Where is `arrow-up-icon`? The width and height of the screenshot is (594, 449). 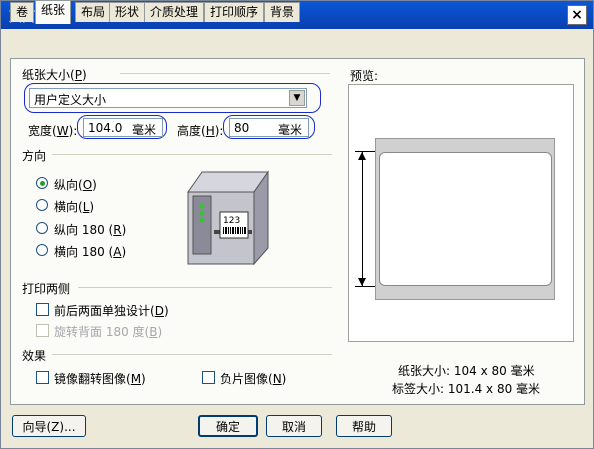
arrow-up-icon is located at coordinates (362, 156).